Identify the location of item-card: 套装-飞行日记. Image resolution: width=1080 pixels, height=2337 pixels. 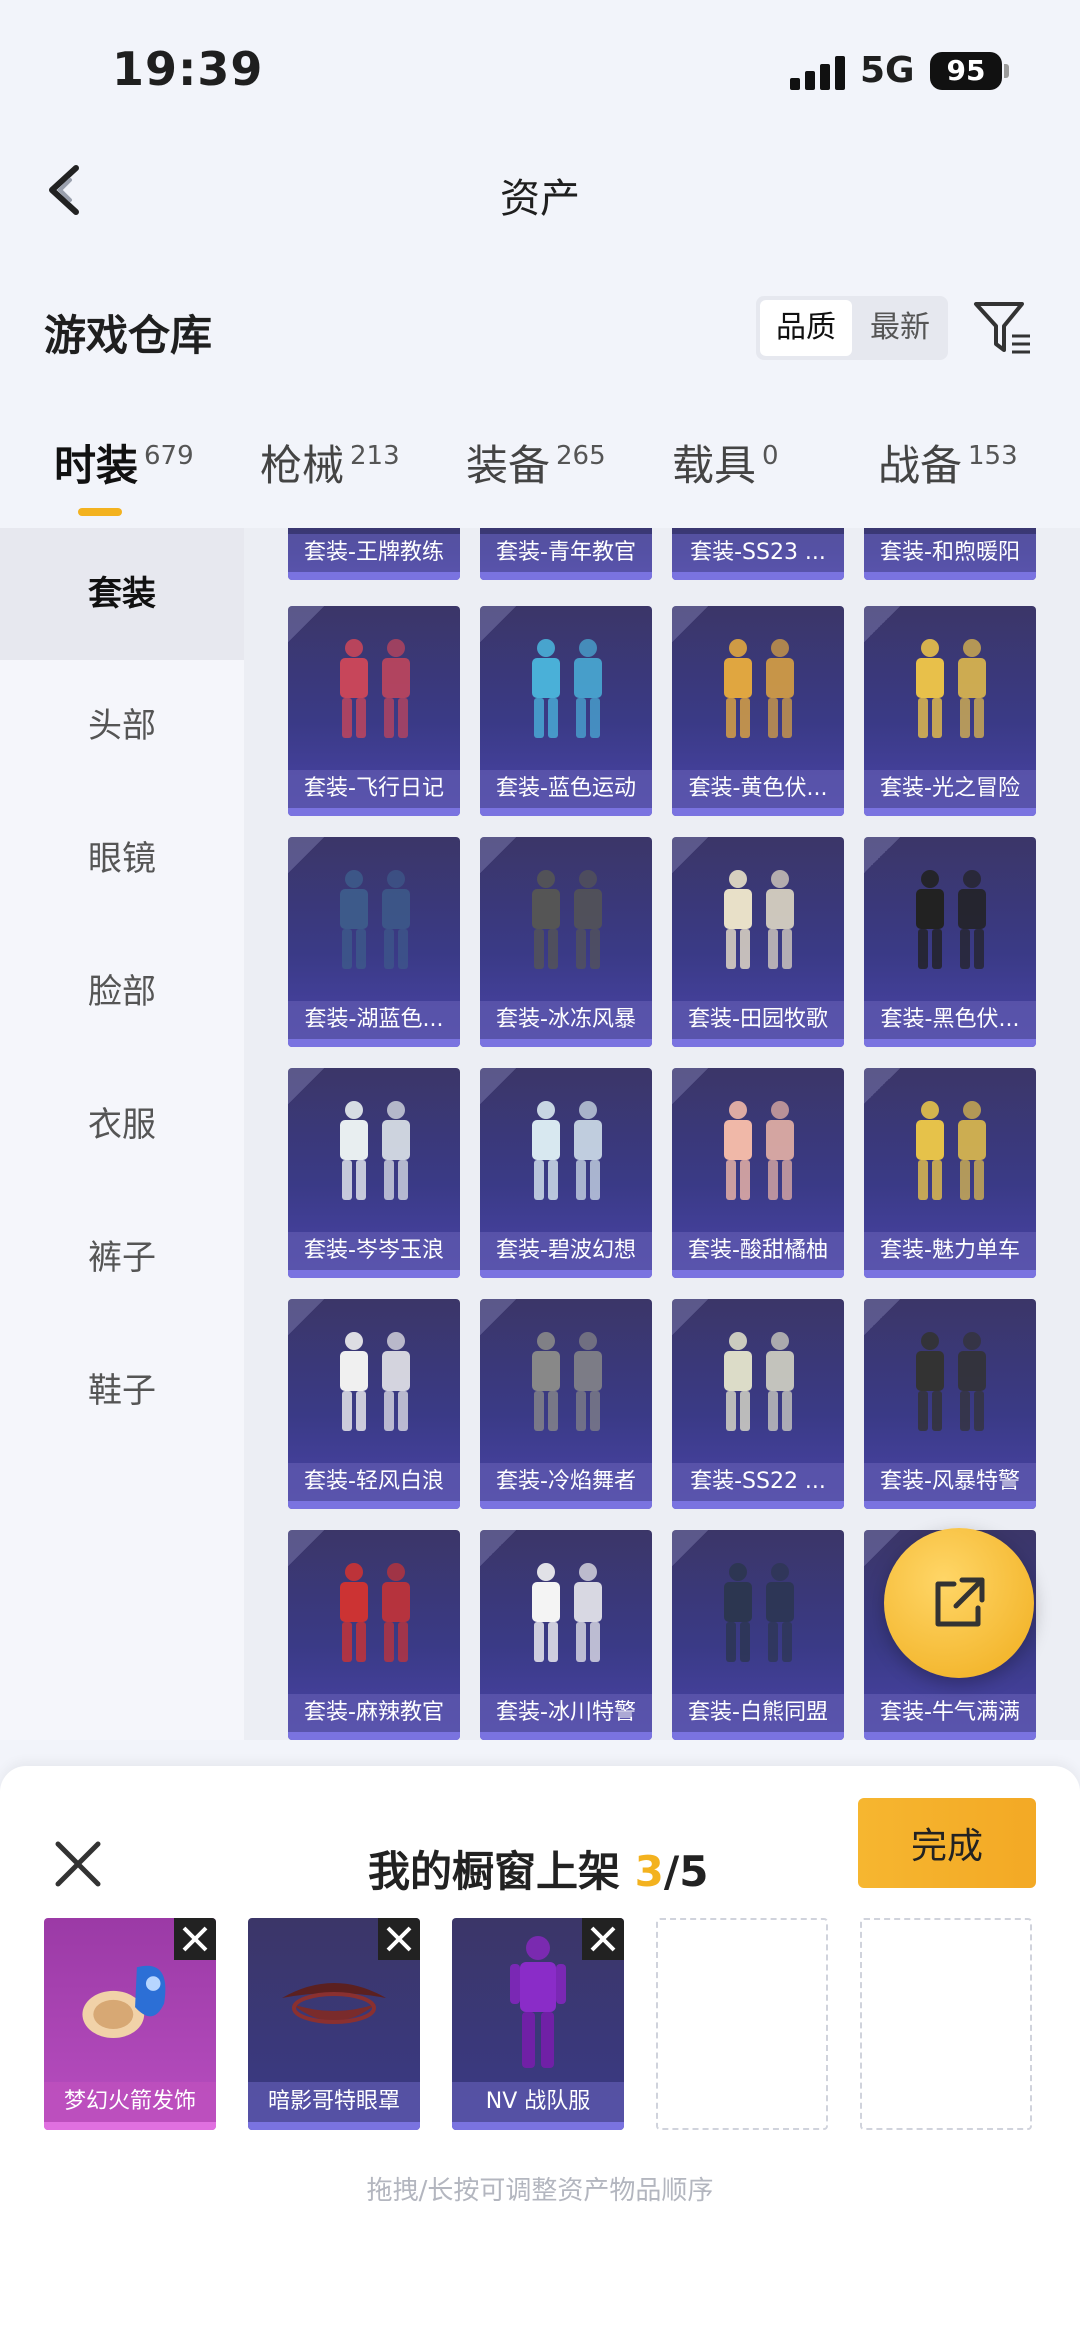
(374, 711).